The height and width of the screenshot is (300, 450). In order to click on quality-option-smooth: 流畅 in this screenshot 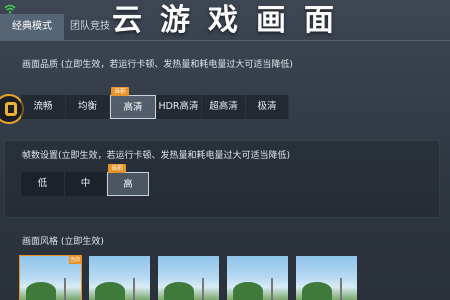, I will do `click(43, 107)`.